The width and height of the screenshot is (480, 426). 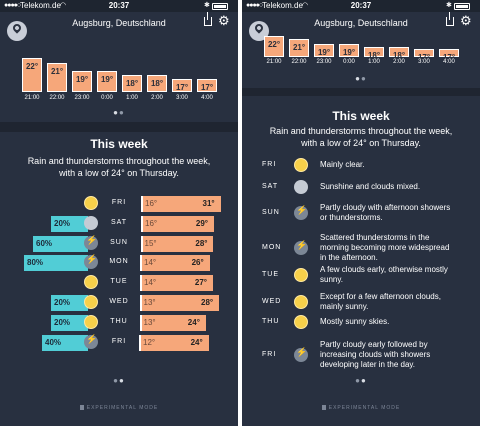 What do you see at coordinates (119, 23) in the screenshot?
I see `location-title: Augsburg, Deutschland` at bounding box center [119, 23].